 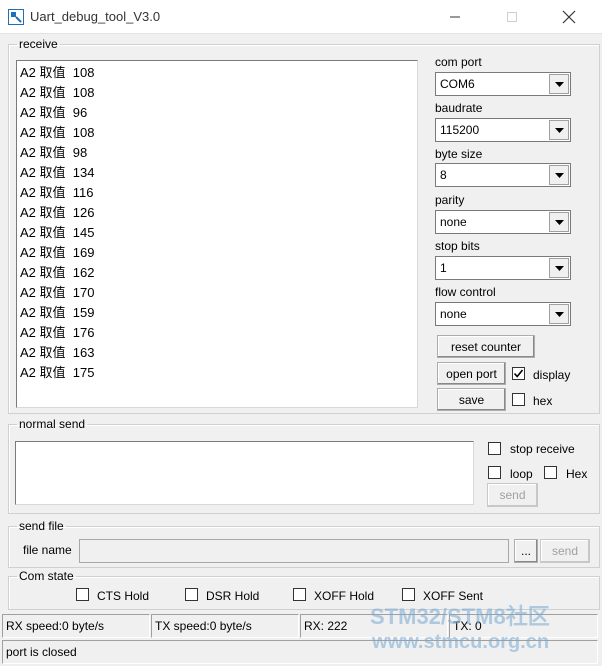 I want to click on receive-line: A2 取值 98, so click(x=54, y=152).